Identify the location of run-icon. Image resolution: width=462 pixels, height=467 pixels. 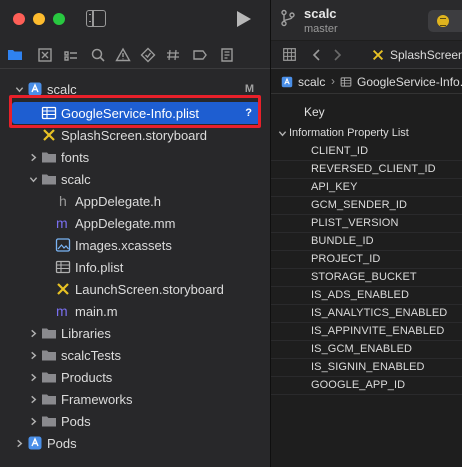
(244, 19).